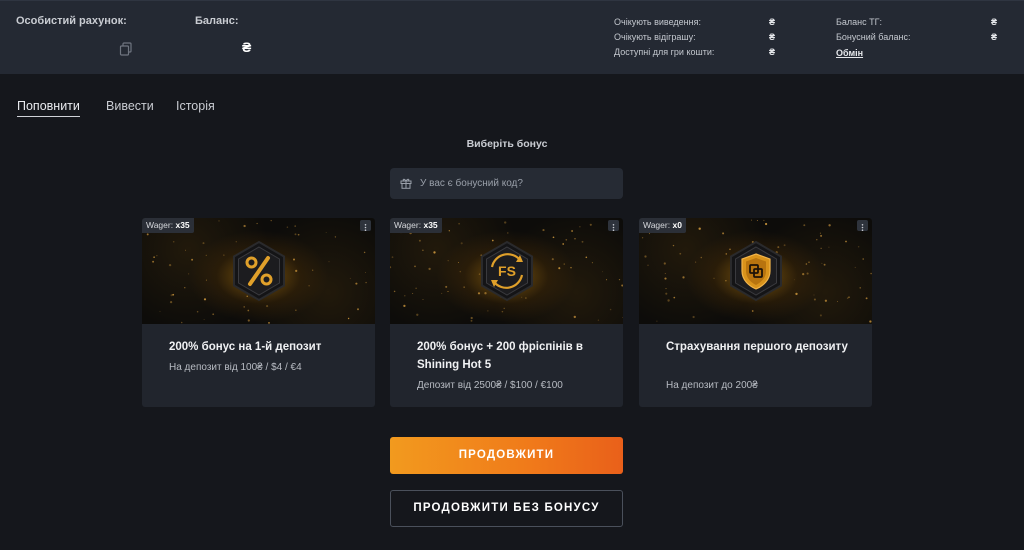  What do you see at coordinates (655, 37) in the screenshot?
I see `pending-wager-label: Очікують відіграшу:` at bounding box center [655, 37].